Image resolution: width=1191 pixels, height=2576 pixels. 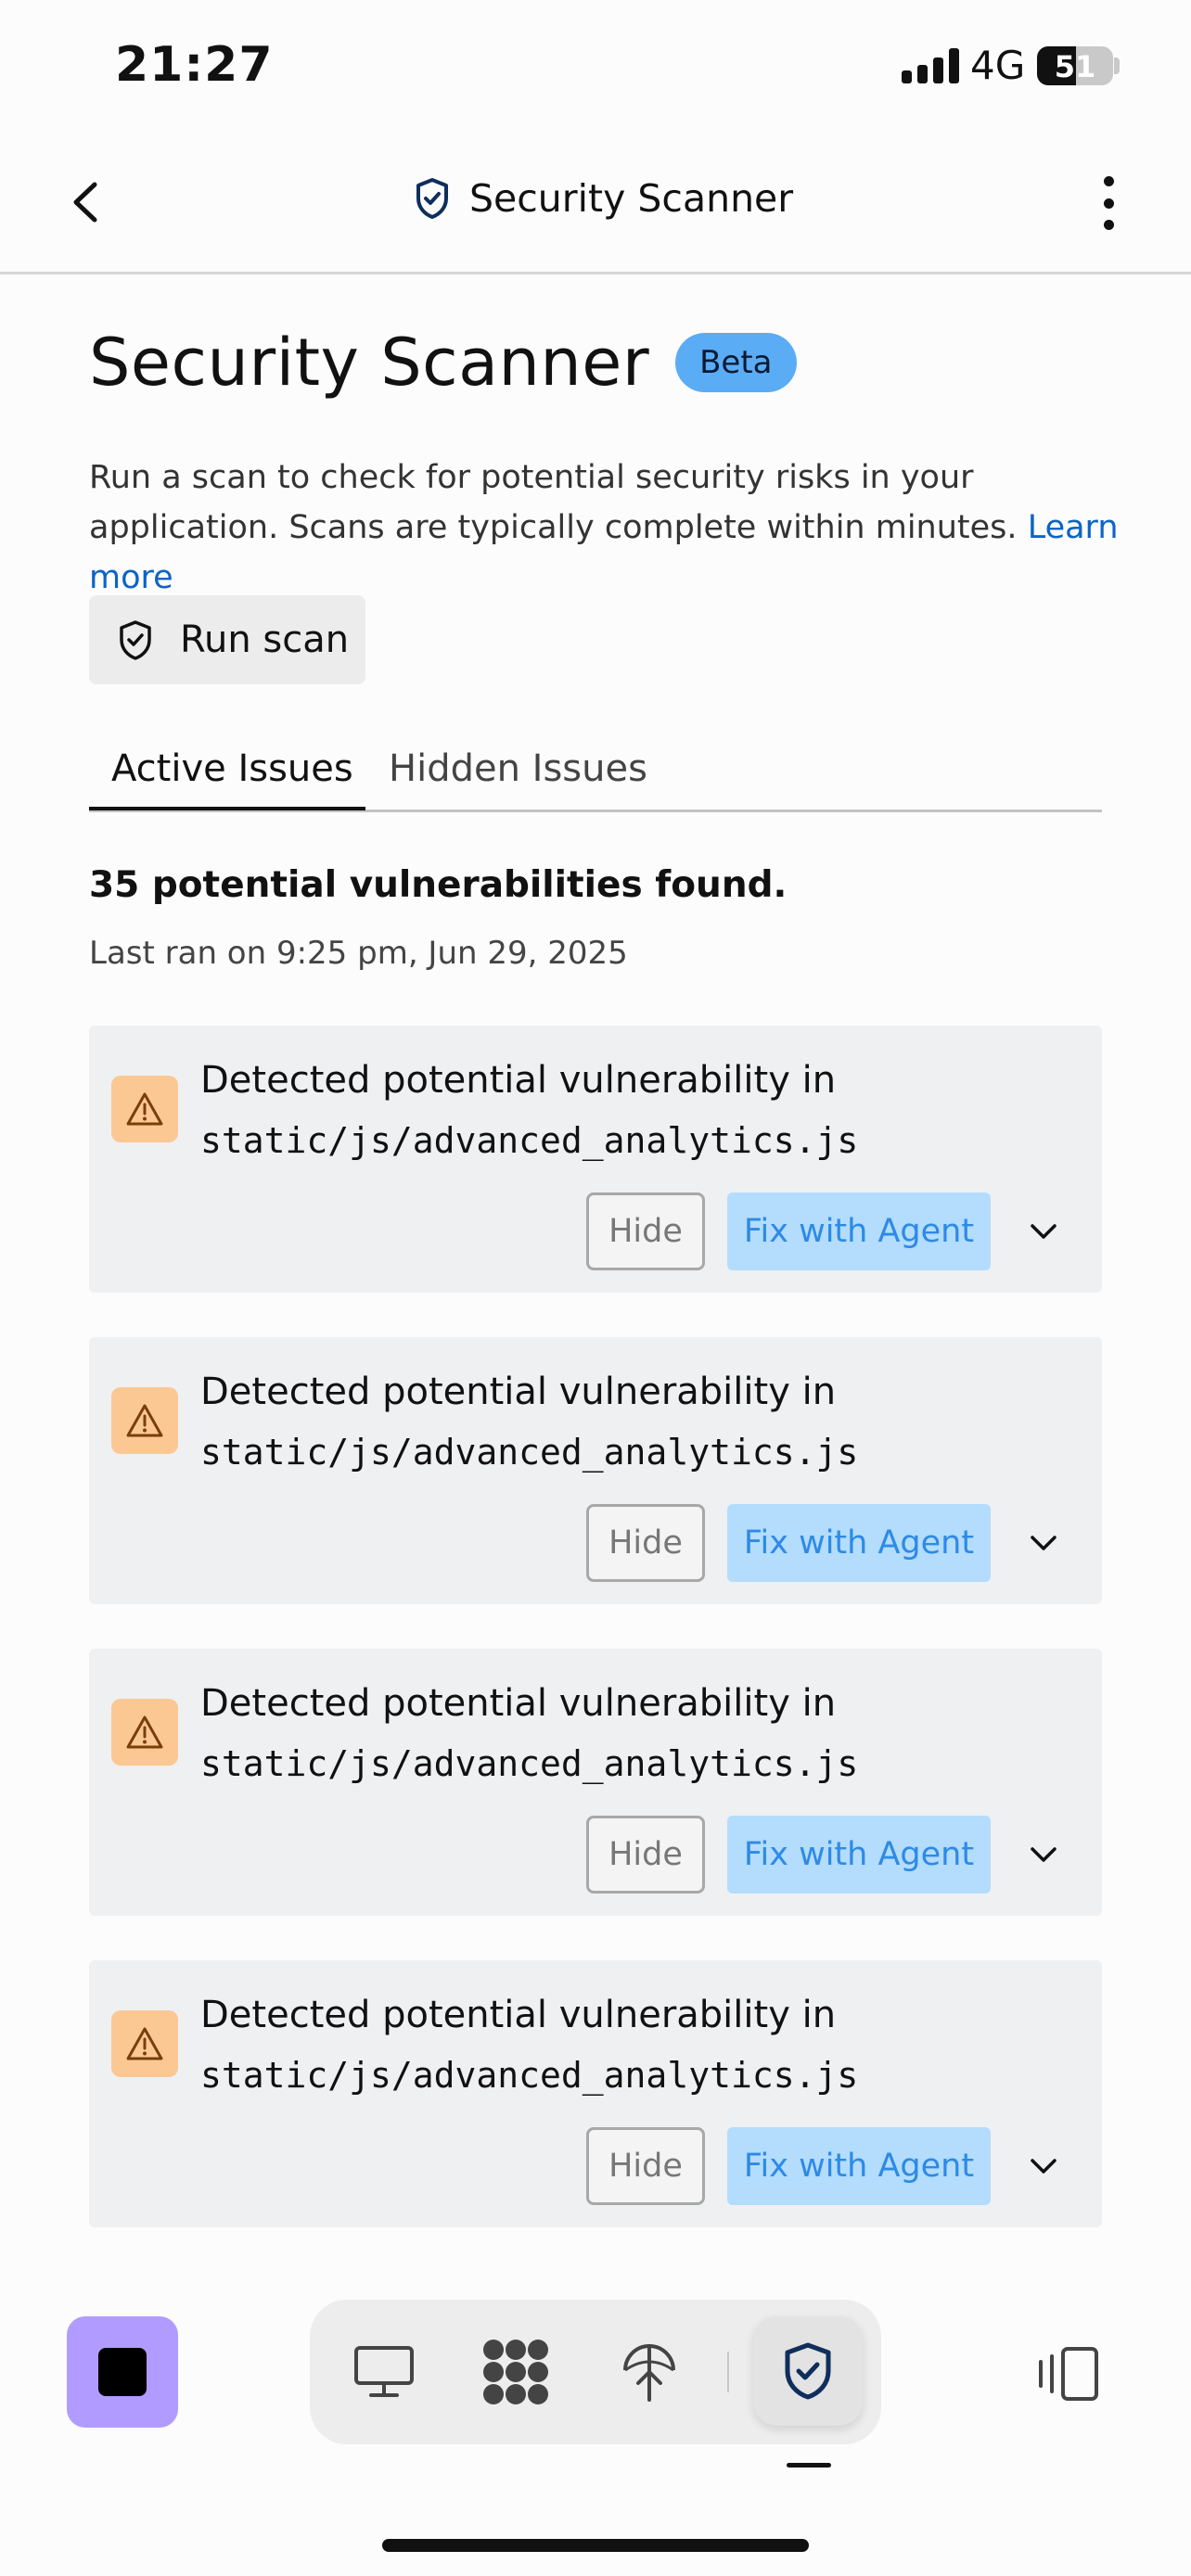 I want to click on issue-tabs: Active Issues Hidden Issues, so click(x=595, y=772).